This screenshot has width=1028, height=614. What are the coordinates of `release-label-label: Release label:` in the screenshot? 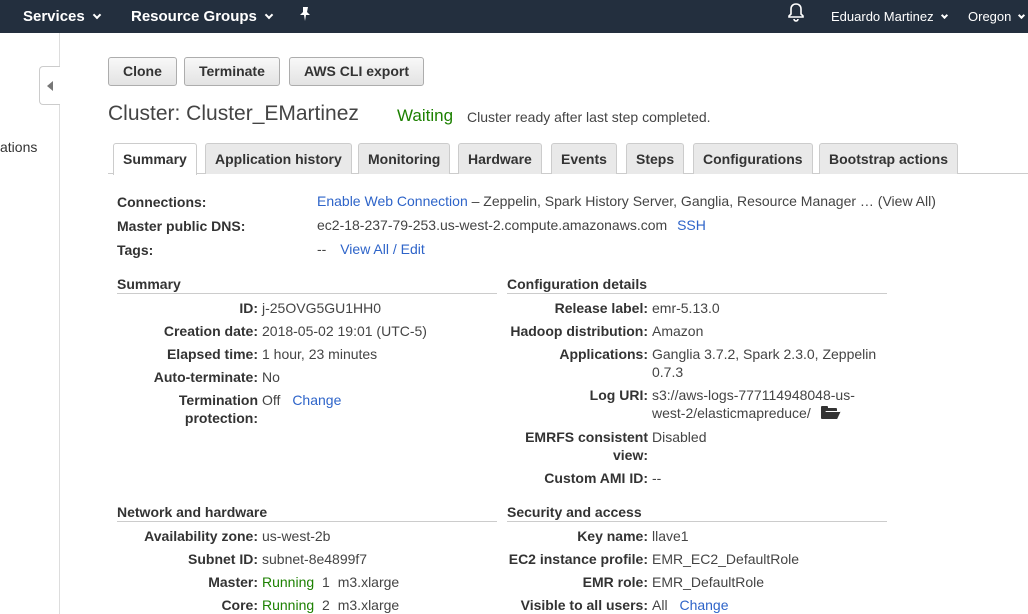 It's located at (601, 308).